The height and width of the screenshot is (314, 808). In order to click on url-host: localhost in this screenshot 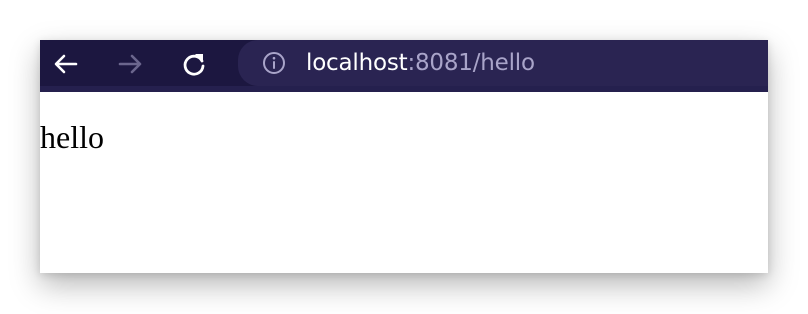, I will do `click(357, 63)`.